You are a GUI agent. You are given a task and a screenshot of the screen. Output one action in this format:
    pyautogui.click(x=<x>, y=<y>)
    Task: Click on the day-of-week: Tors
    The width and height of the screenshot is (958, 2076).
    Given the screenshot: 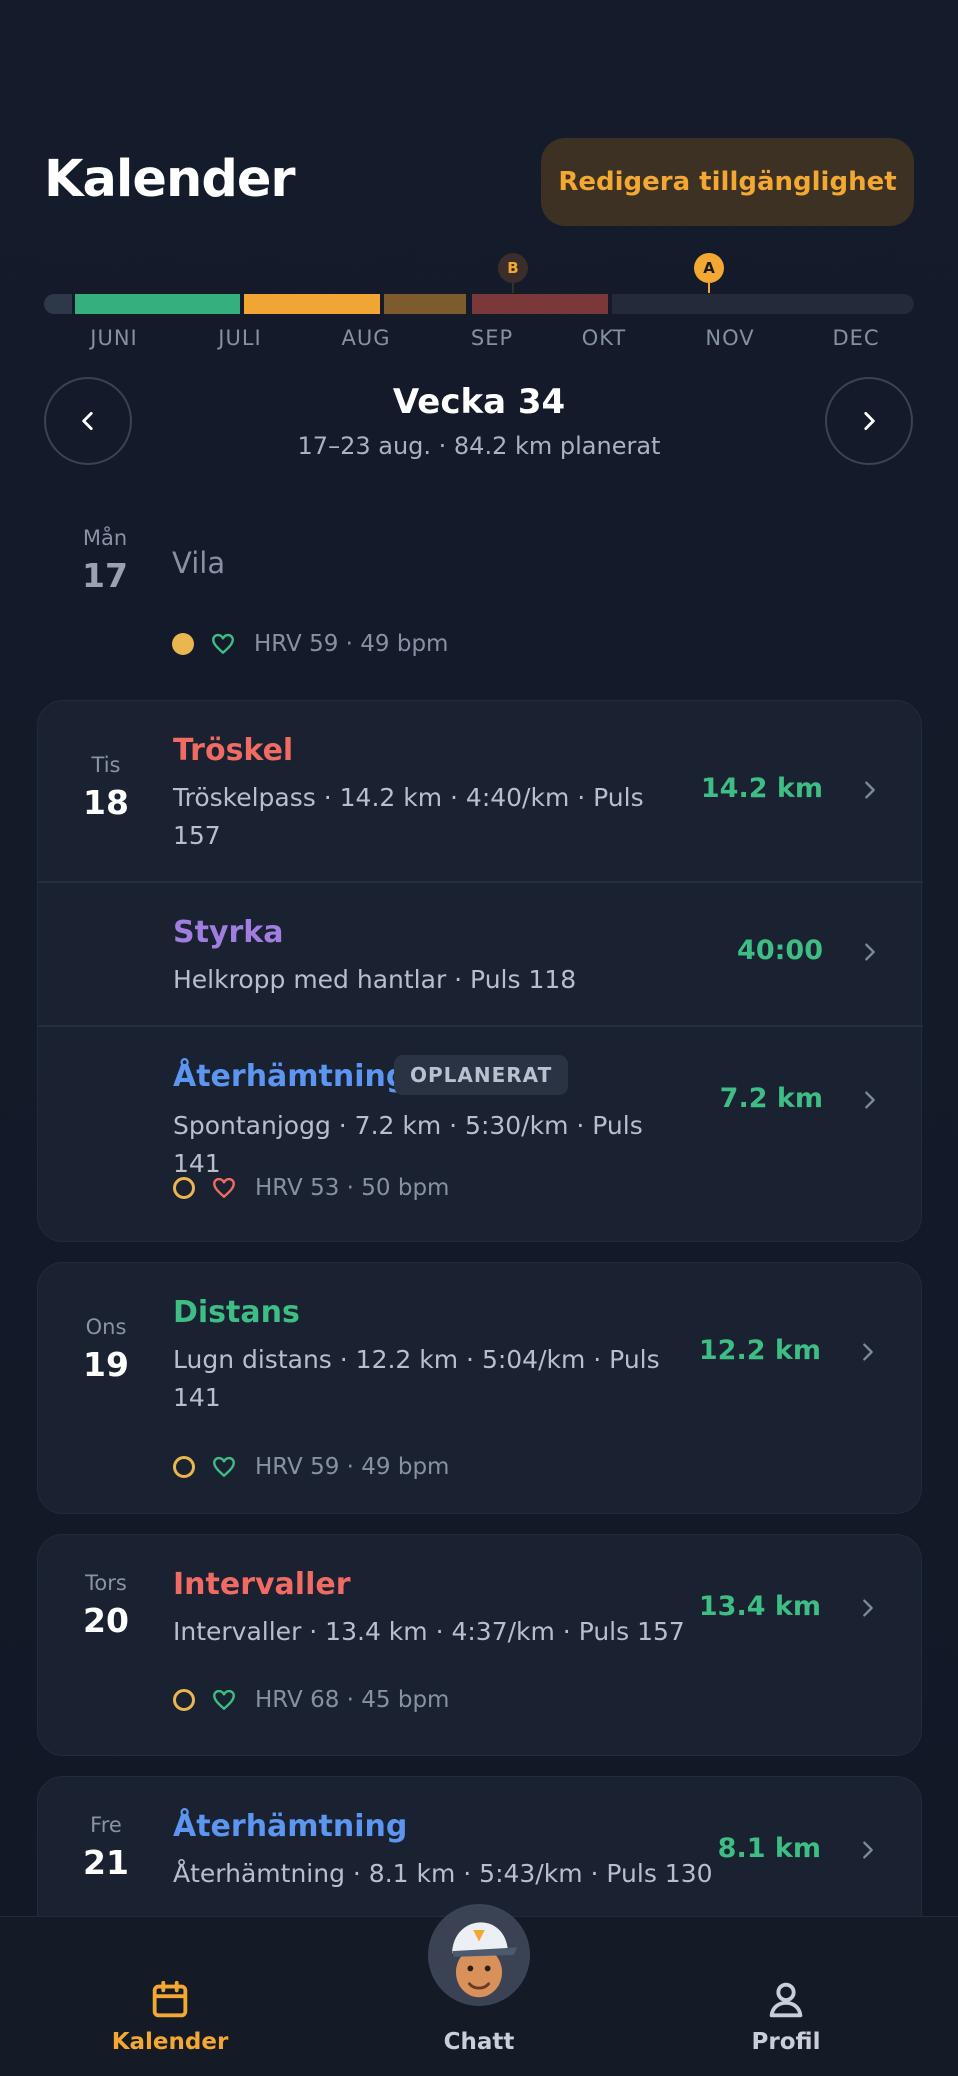 What is the action you would take?
    pyautogui.click(x=106, y=1583)
    